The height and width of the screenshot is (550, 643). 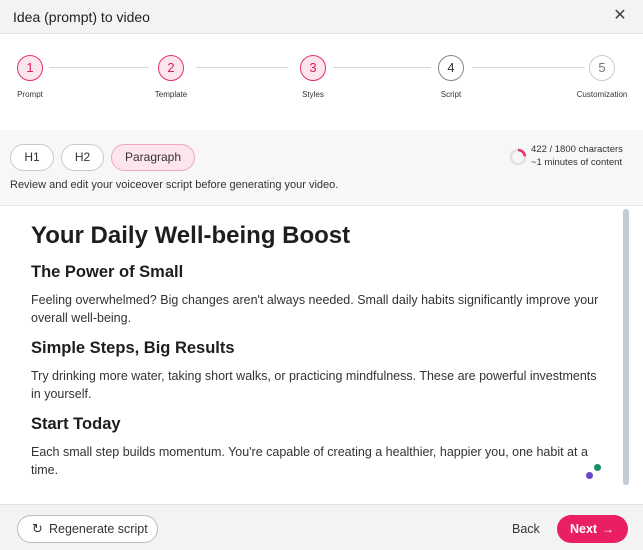 What do you see at coordinates (171, 68) in the screenshot?
I see `step-number: 2` at bounding box center [171, 68].